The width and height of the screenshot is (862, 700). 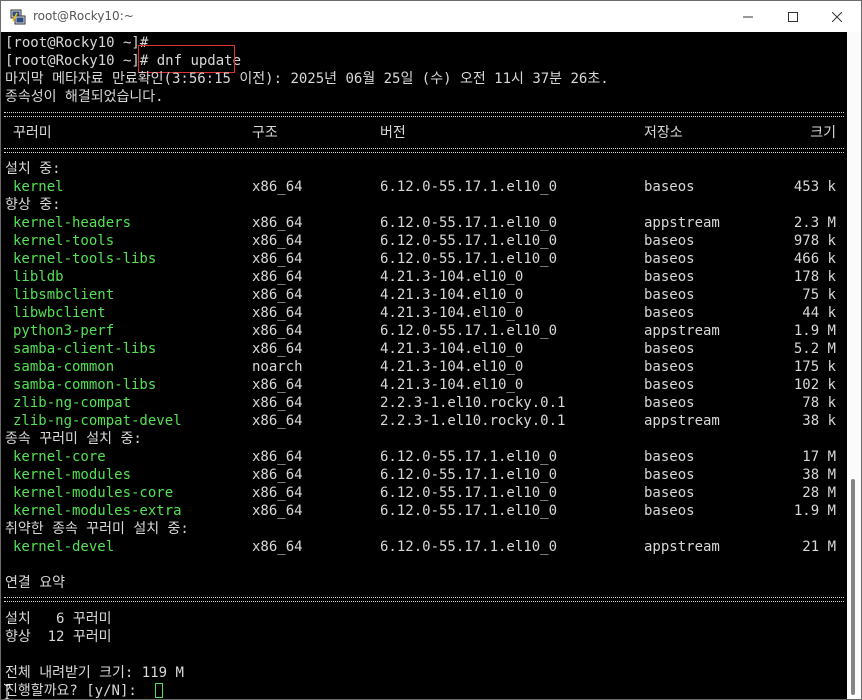 What do you see at coordinates (186, 59) in the screenshot?
I see `command-highlight-box` at bounding box center [186, 59].